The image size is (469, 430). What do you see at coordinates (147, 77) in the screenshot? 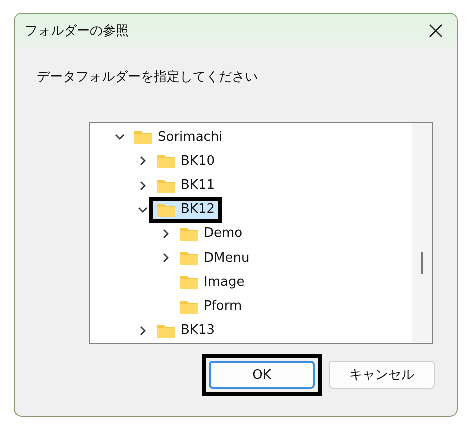
I see `instruction-text: データフォルダーを指定してください` at bounding box center [147, 77].